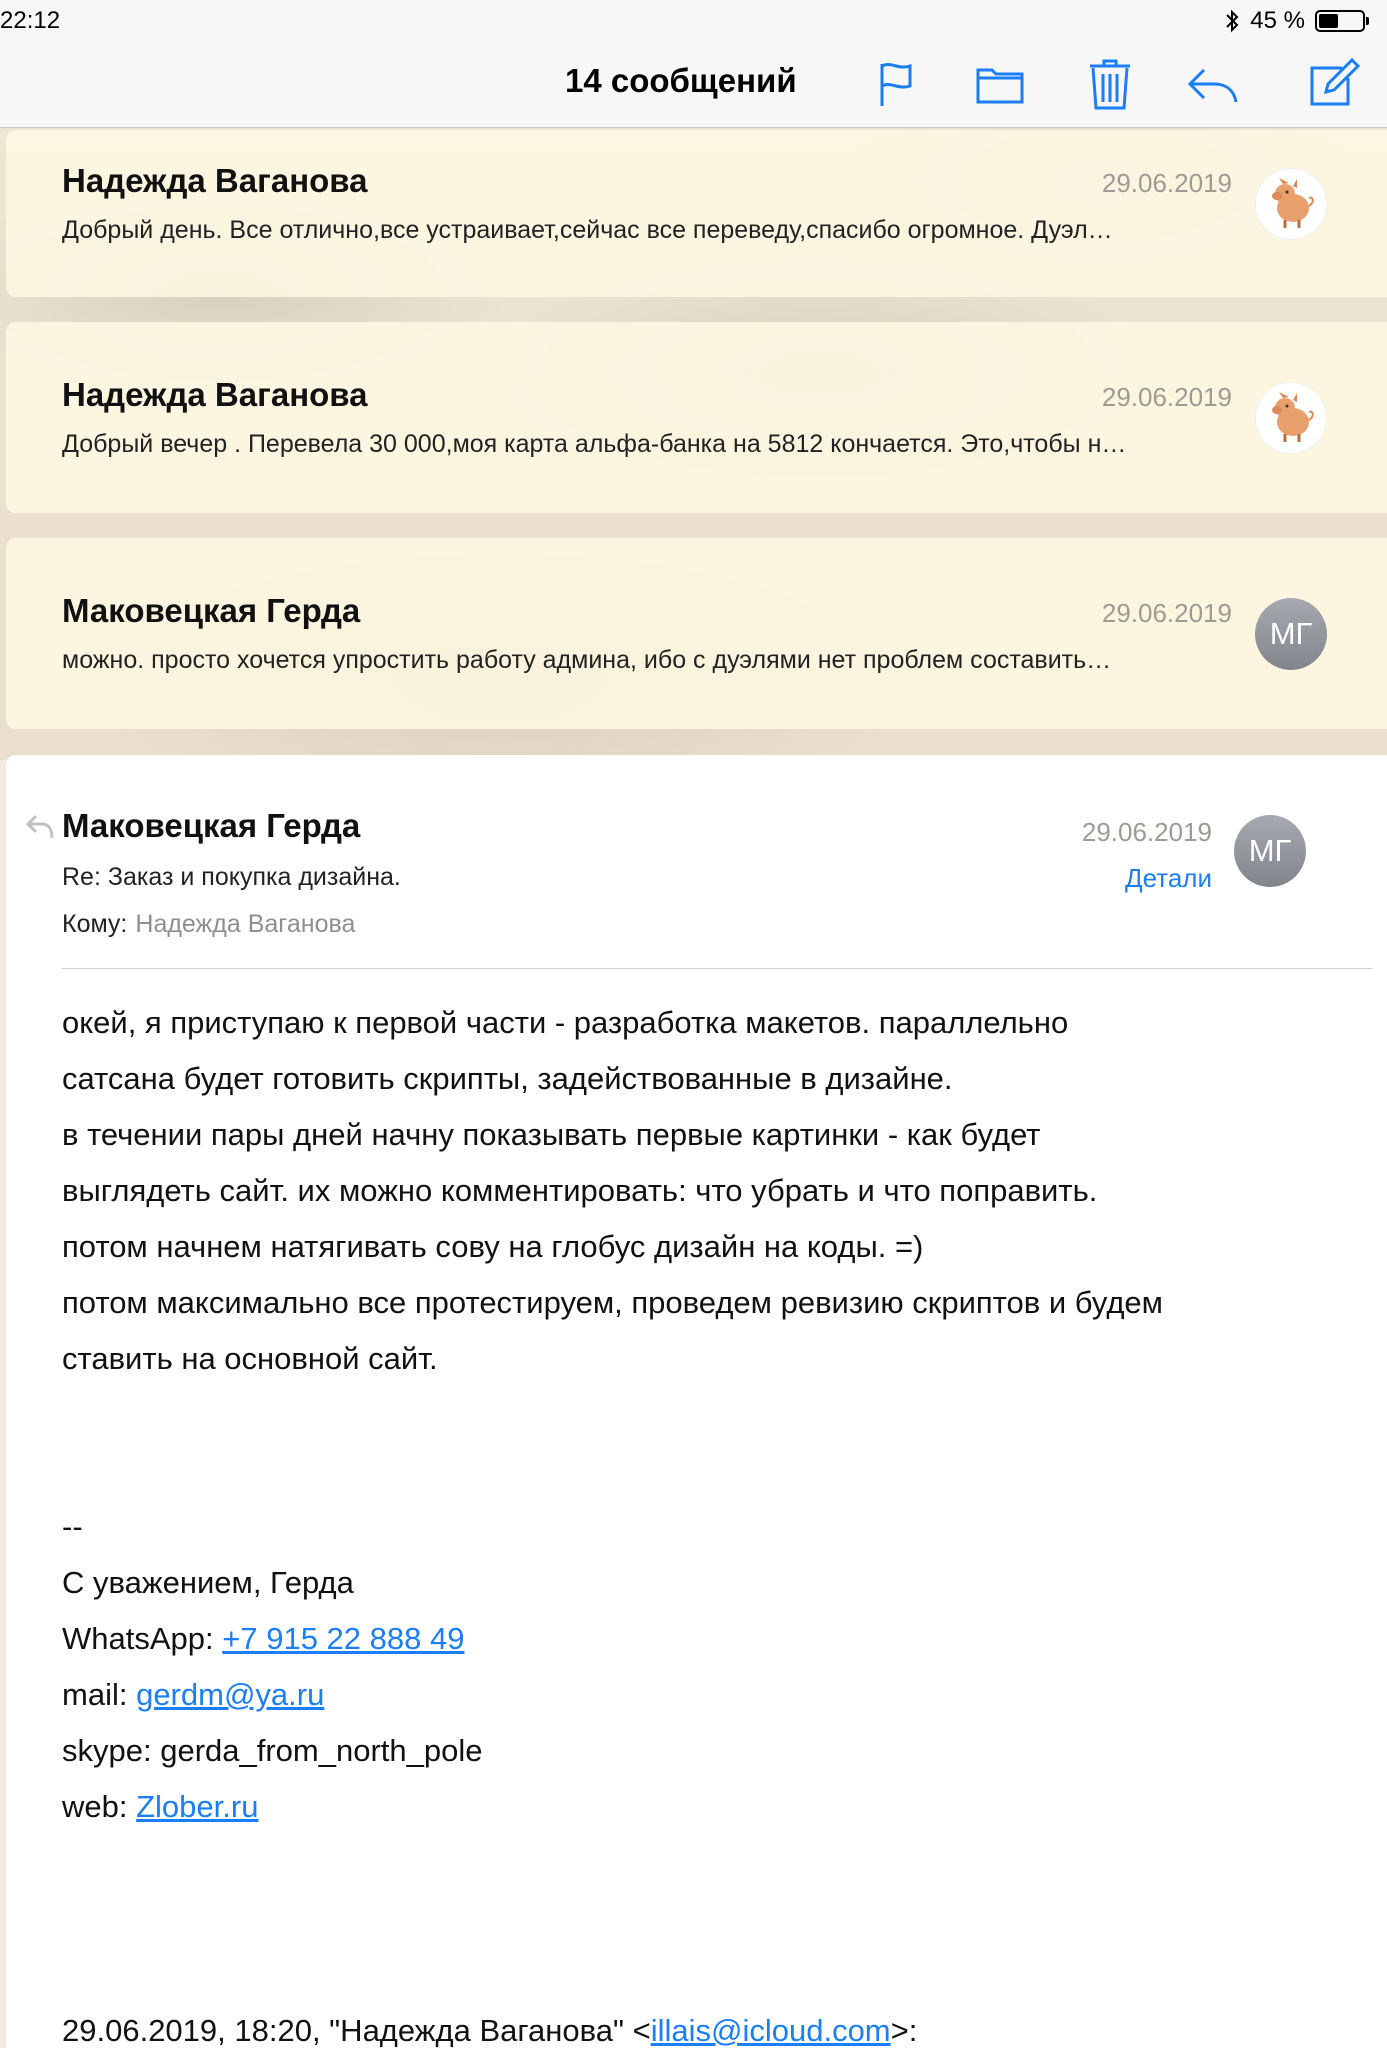 Image resolution: width=1387 pixels, height=2048 pixels. What do you see at coordinates (717, 968) in the screenshot?
I see `header-divider` at bounding box center [717, 968].